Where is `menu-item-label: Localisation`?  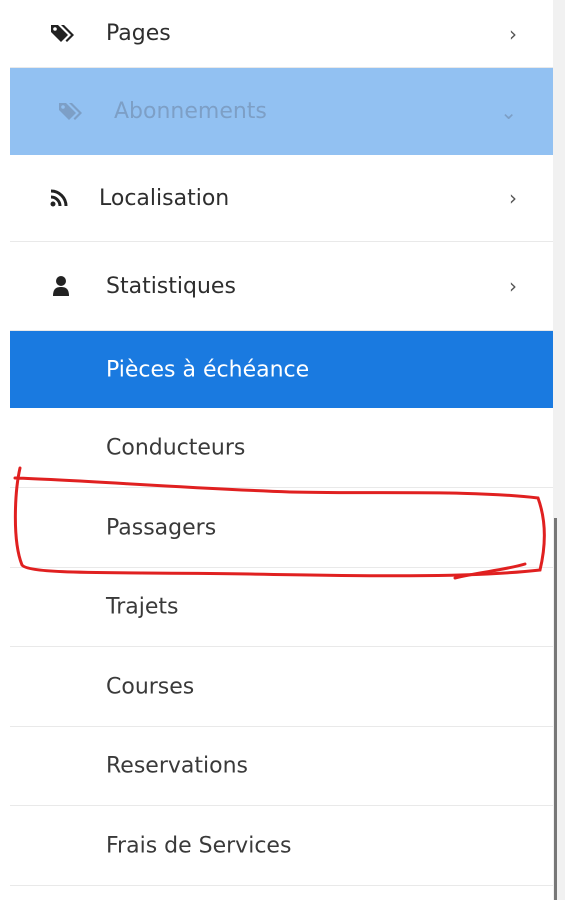
menu-item-label: Localisation is located at coordinates (164, 198).